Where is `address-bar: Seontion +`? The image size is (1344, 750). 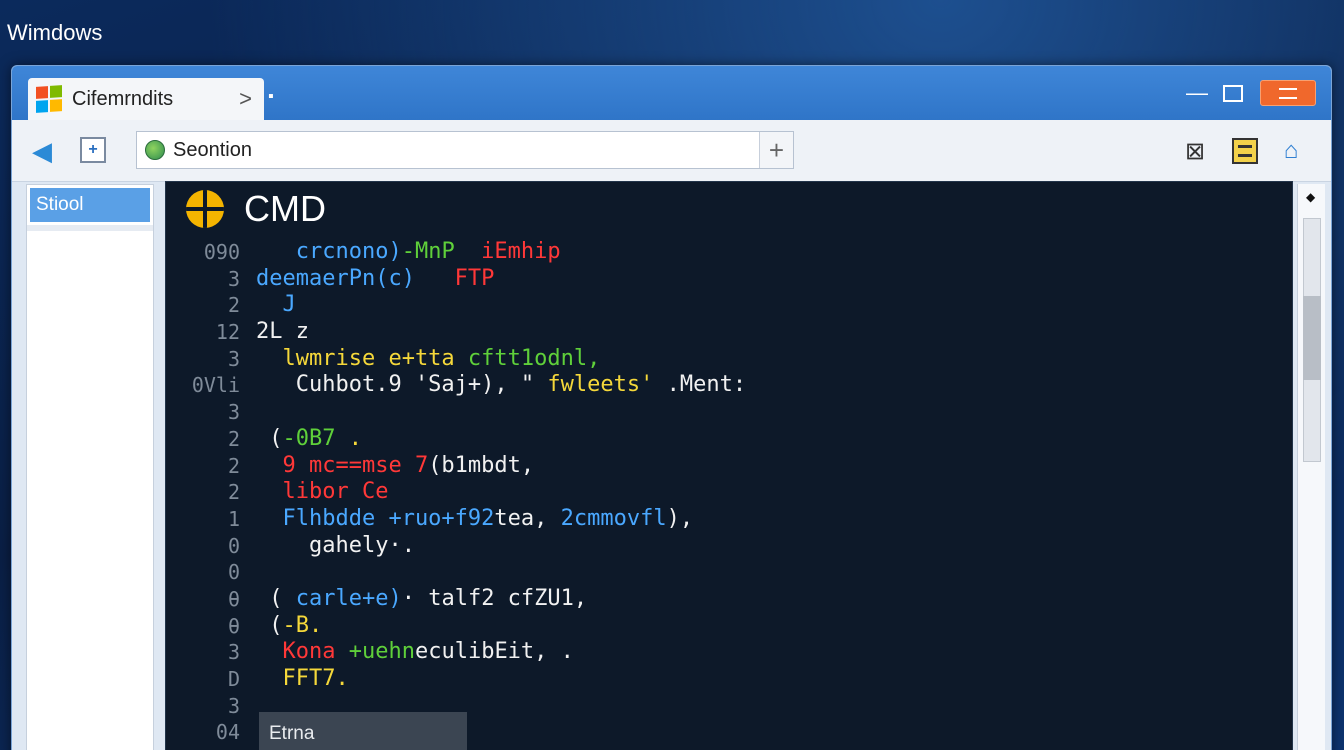 address-bar: Seontion + is located at coordinates (465, 150).